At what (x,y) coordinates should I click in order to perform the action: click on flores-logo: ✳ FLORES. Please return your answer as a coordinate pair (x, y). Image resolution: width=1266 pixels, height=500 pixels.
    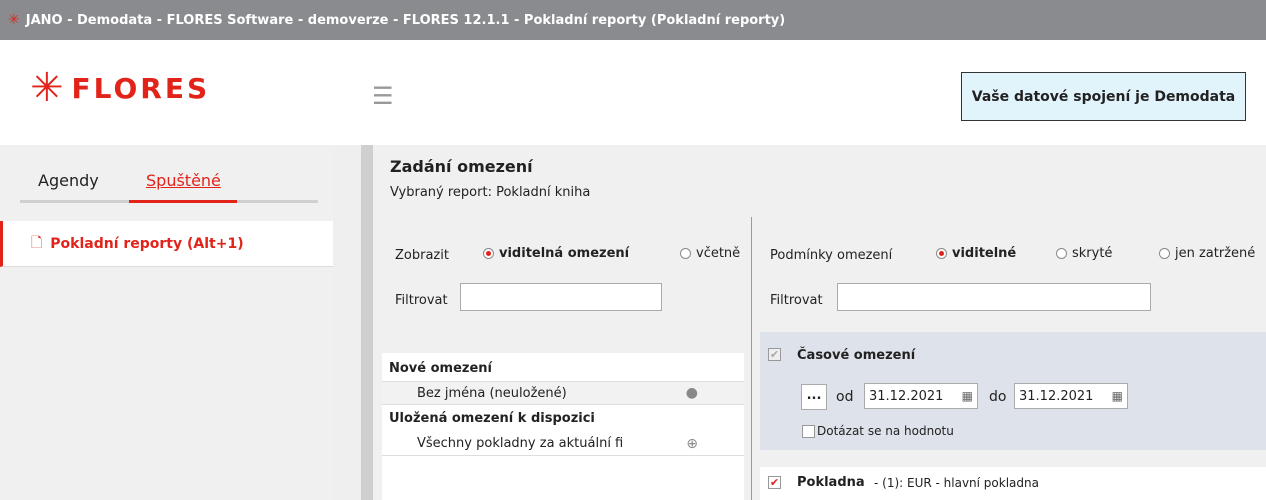
    Looking at the image, I should click on (120, 88).